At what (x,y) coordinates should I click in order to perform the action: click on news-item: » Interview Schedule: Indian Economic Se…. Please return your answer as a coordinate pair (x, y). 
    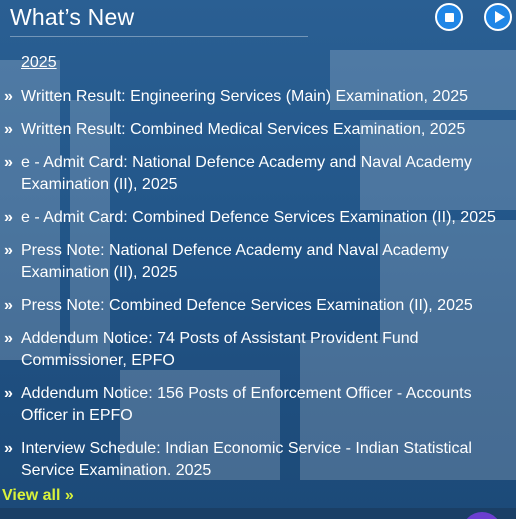
    Looking at the image, I should click on (258, 460).